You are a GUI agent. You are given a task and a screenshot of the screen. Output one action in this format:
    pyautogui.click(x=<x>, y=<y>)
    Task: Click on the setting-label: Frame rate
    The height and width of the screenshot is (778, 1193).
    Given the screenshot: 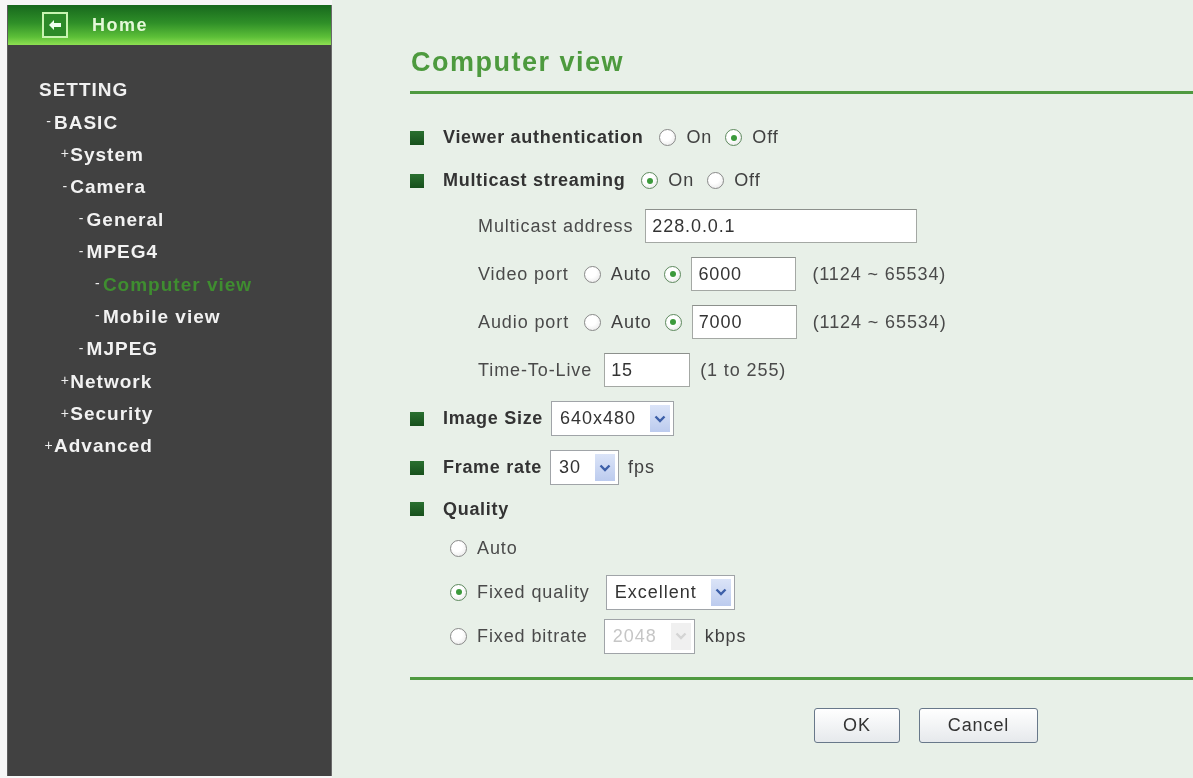 What is the action you would take?
    pyautogui.click(x=493, y=467)
    